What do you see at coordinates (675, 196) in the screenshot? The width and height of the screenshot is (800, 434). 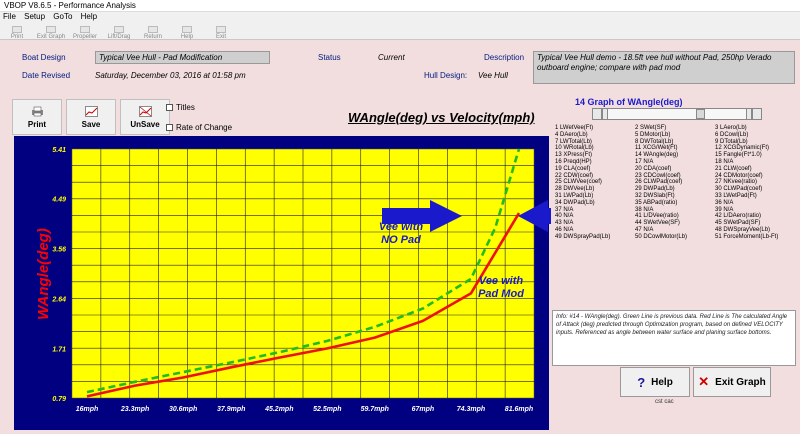 I see `graph-list-item: 32 DWSlab(Ft)` at bounding box center [675, 196].